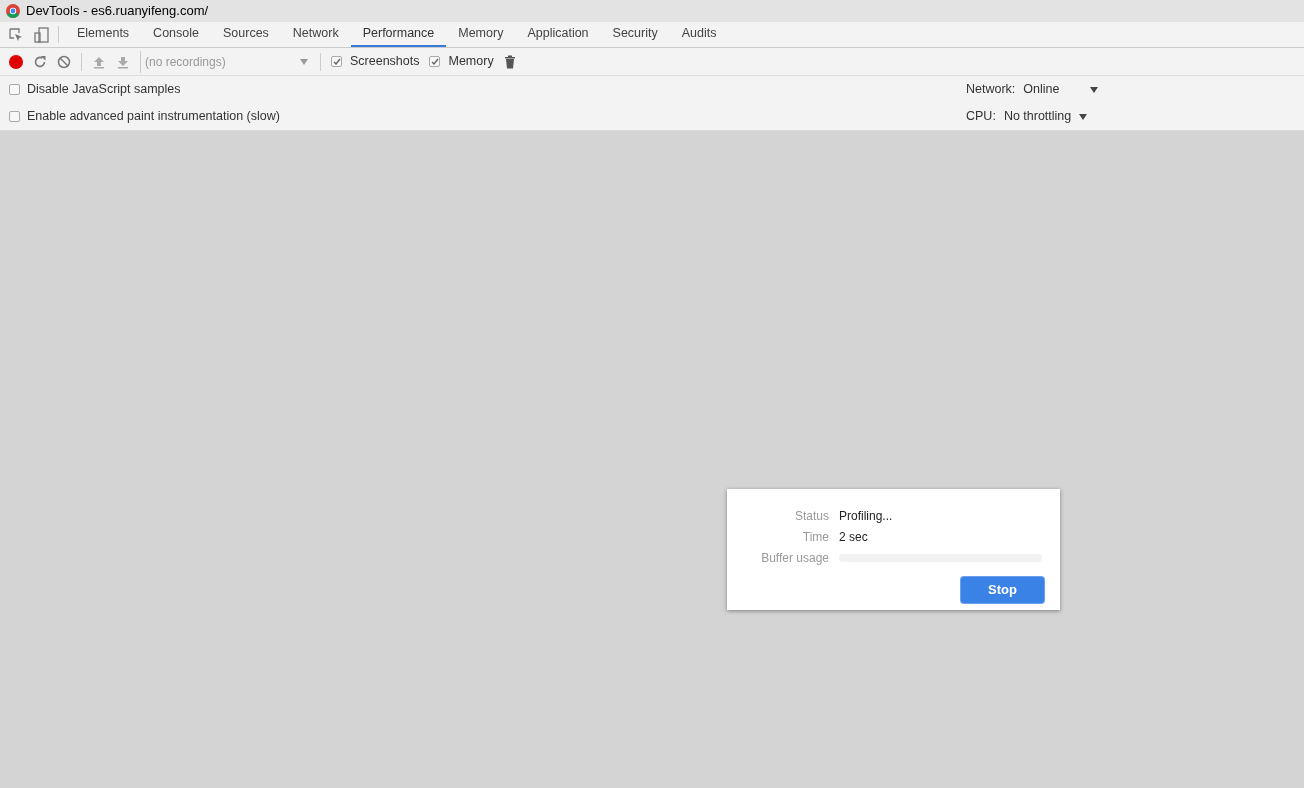 The image size is (1304, 788). I want to click on panel-tab: Application, so click(558, 34).